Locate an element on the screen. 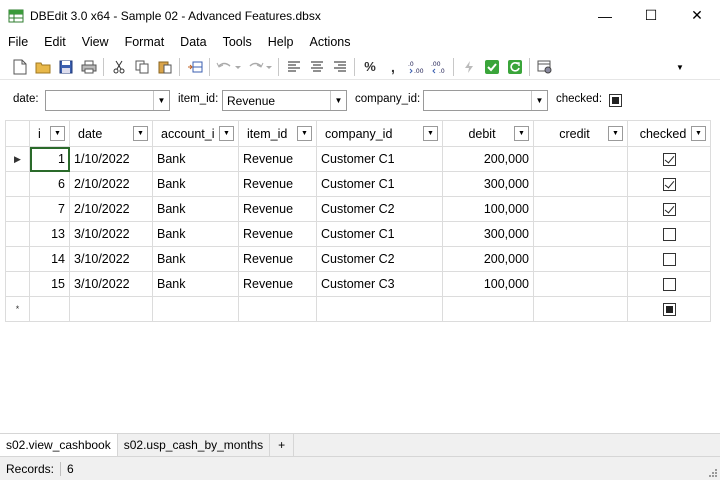 The height and width of the screenshot is (480, 720). redo-icon is located at coordinates (260, 67).